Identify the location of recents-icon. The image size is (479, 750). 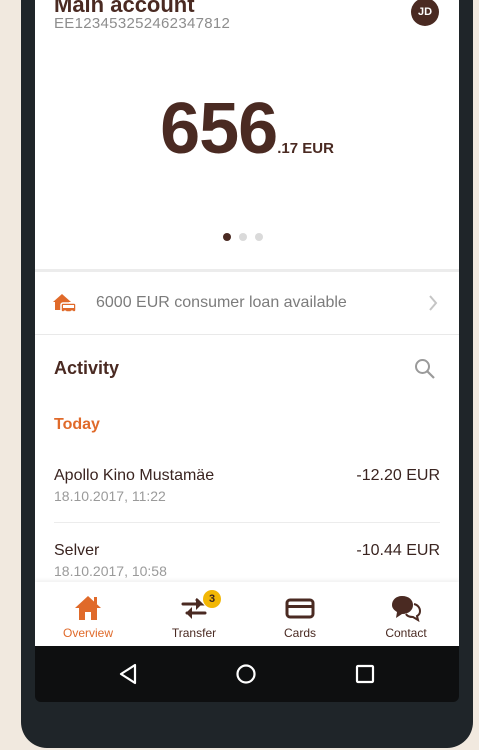
(365, 674).